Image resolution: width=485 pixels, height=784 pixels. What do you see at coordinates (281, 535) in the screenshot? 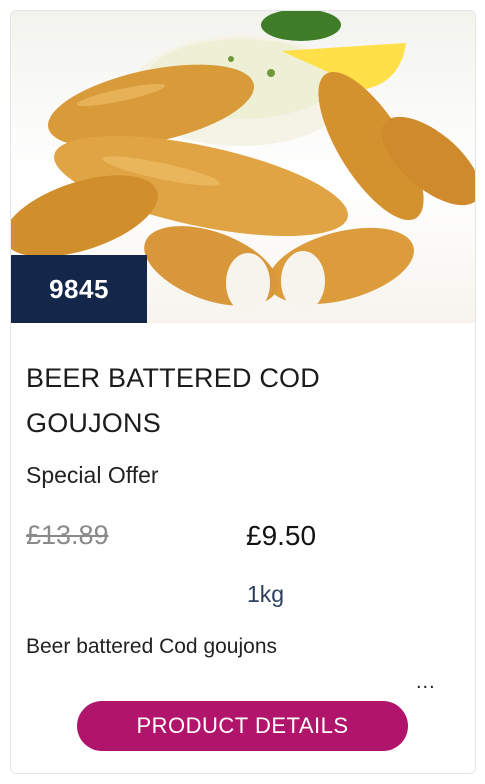
I see `sale-price: £9.50` at bounding box center [281, 535].